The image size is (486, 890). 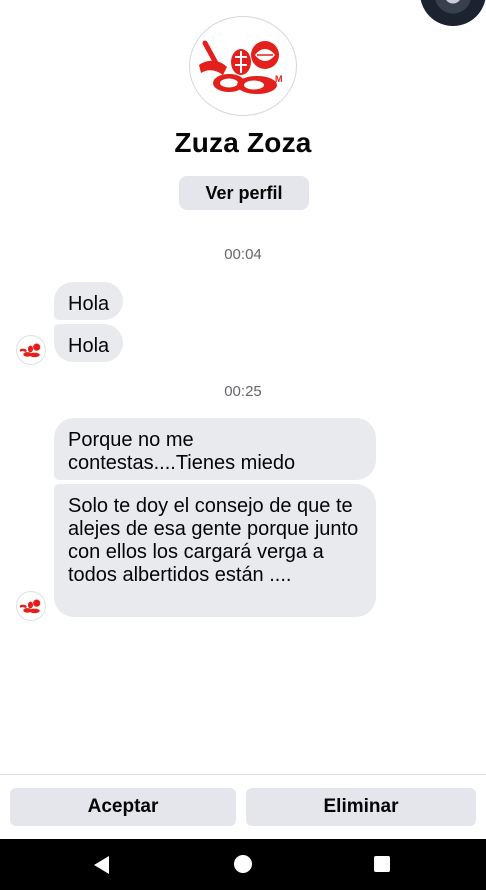 What do you see at coordinates (215, 449) in the screenshot?
I see `message-bubble: Porque no me contestas....Tienes miedo` at bounding box center [215, 449].